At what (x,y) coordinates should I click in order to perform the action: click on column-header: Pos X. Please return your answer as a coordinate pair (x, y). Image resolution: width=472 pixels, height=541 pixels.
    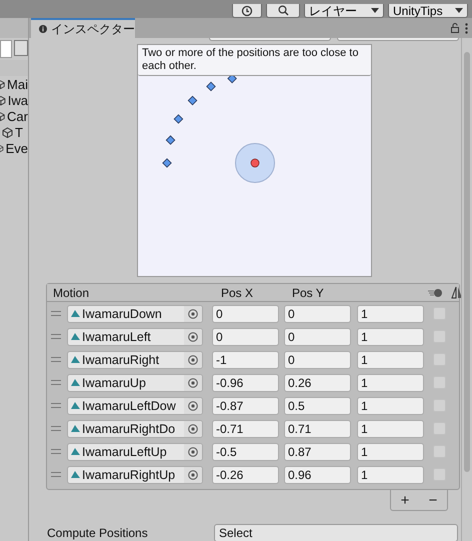
    Looking at the image, I should click on (237, 293).